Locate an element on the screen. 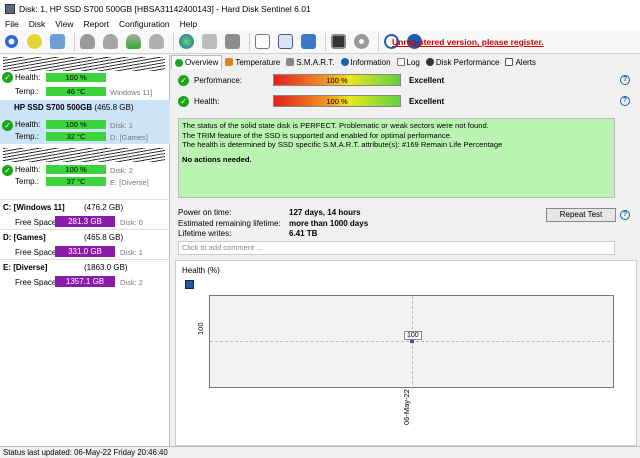 This screenshot has width=640, height=458. temp-value: 46 °C is located at coordinates (76, 91).